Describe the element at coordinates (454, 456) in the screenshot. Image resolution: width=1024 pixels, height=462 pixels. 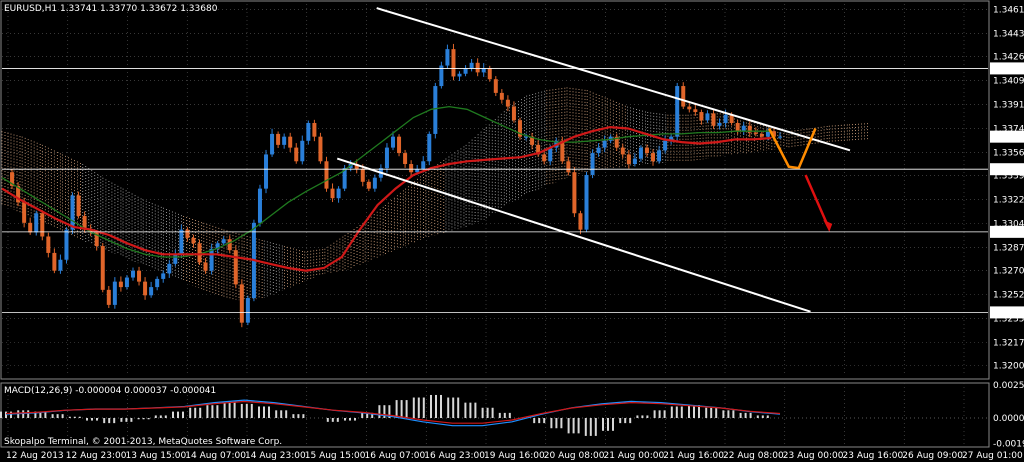
I see `time-tick-label: 16 Aug 23:00` at that location.